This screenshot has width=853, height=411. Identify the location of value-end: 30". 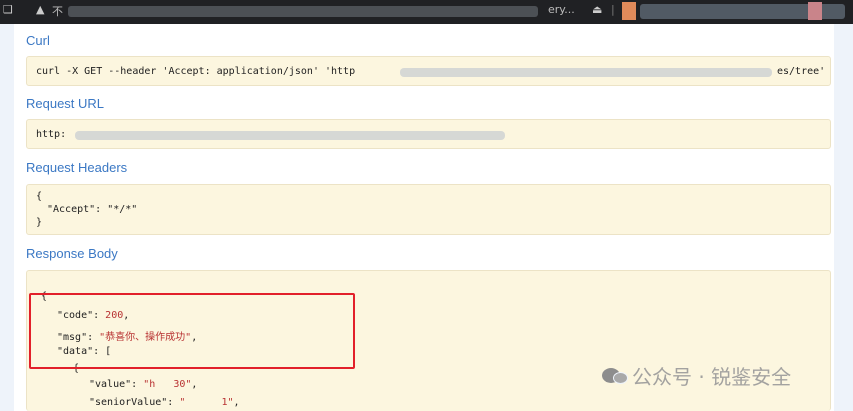
(182, 384).